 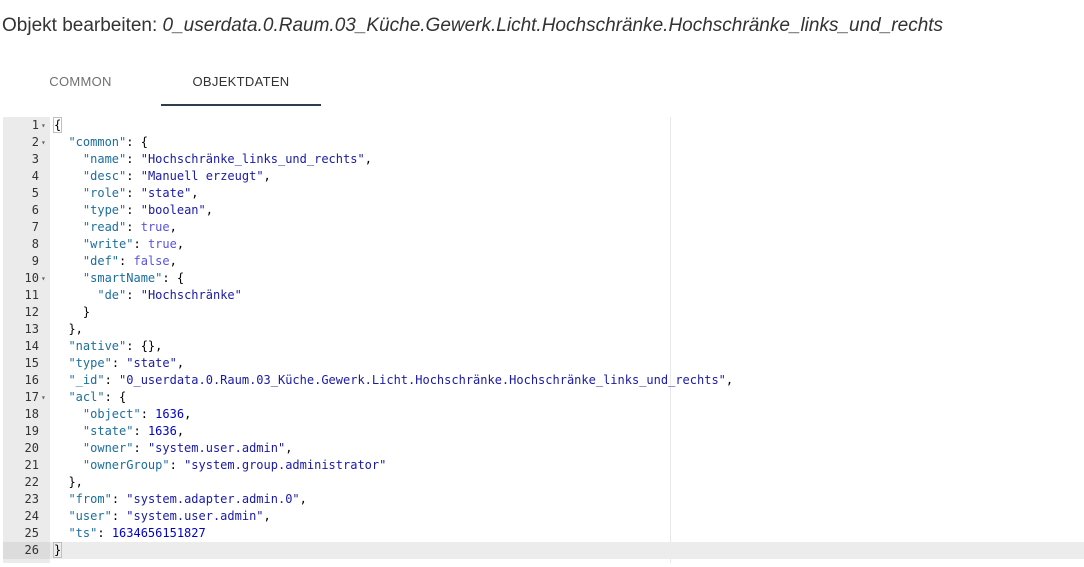 What do you see at coordinates (86, 397) in the screenshot?
I see `code-token: "acl"` at bounding box center [86, 397].